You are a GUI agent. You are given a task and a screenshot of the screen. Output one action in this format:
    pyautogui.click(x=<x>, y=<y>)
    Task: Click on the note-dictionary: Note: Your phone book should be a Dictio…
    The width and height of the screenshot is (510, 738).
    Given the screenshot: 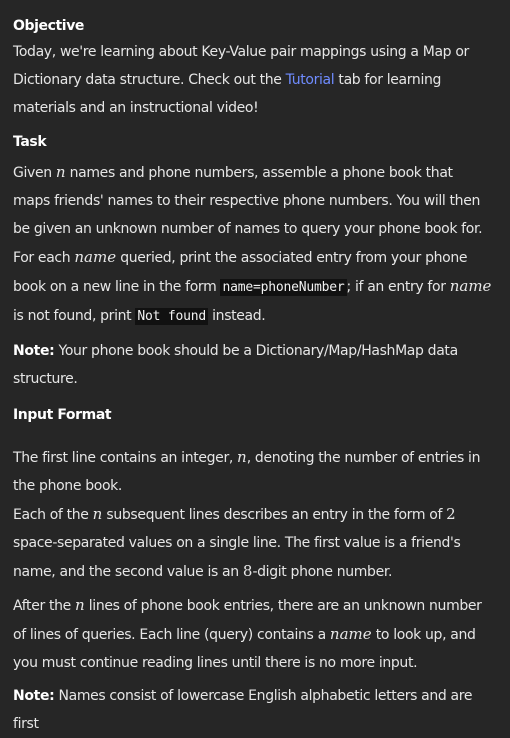 What is the action you would take?
    pyautogui.click(x=253, y=365)
    